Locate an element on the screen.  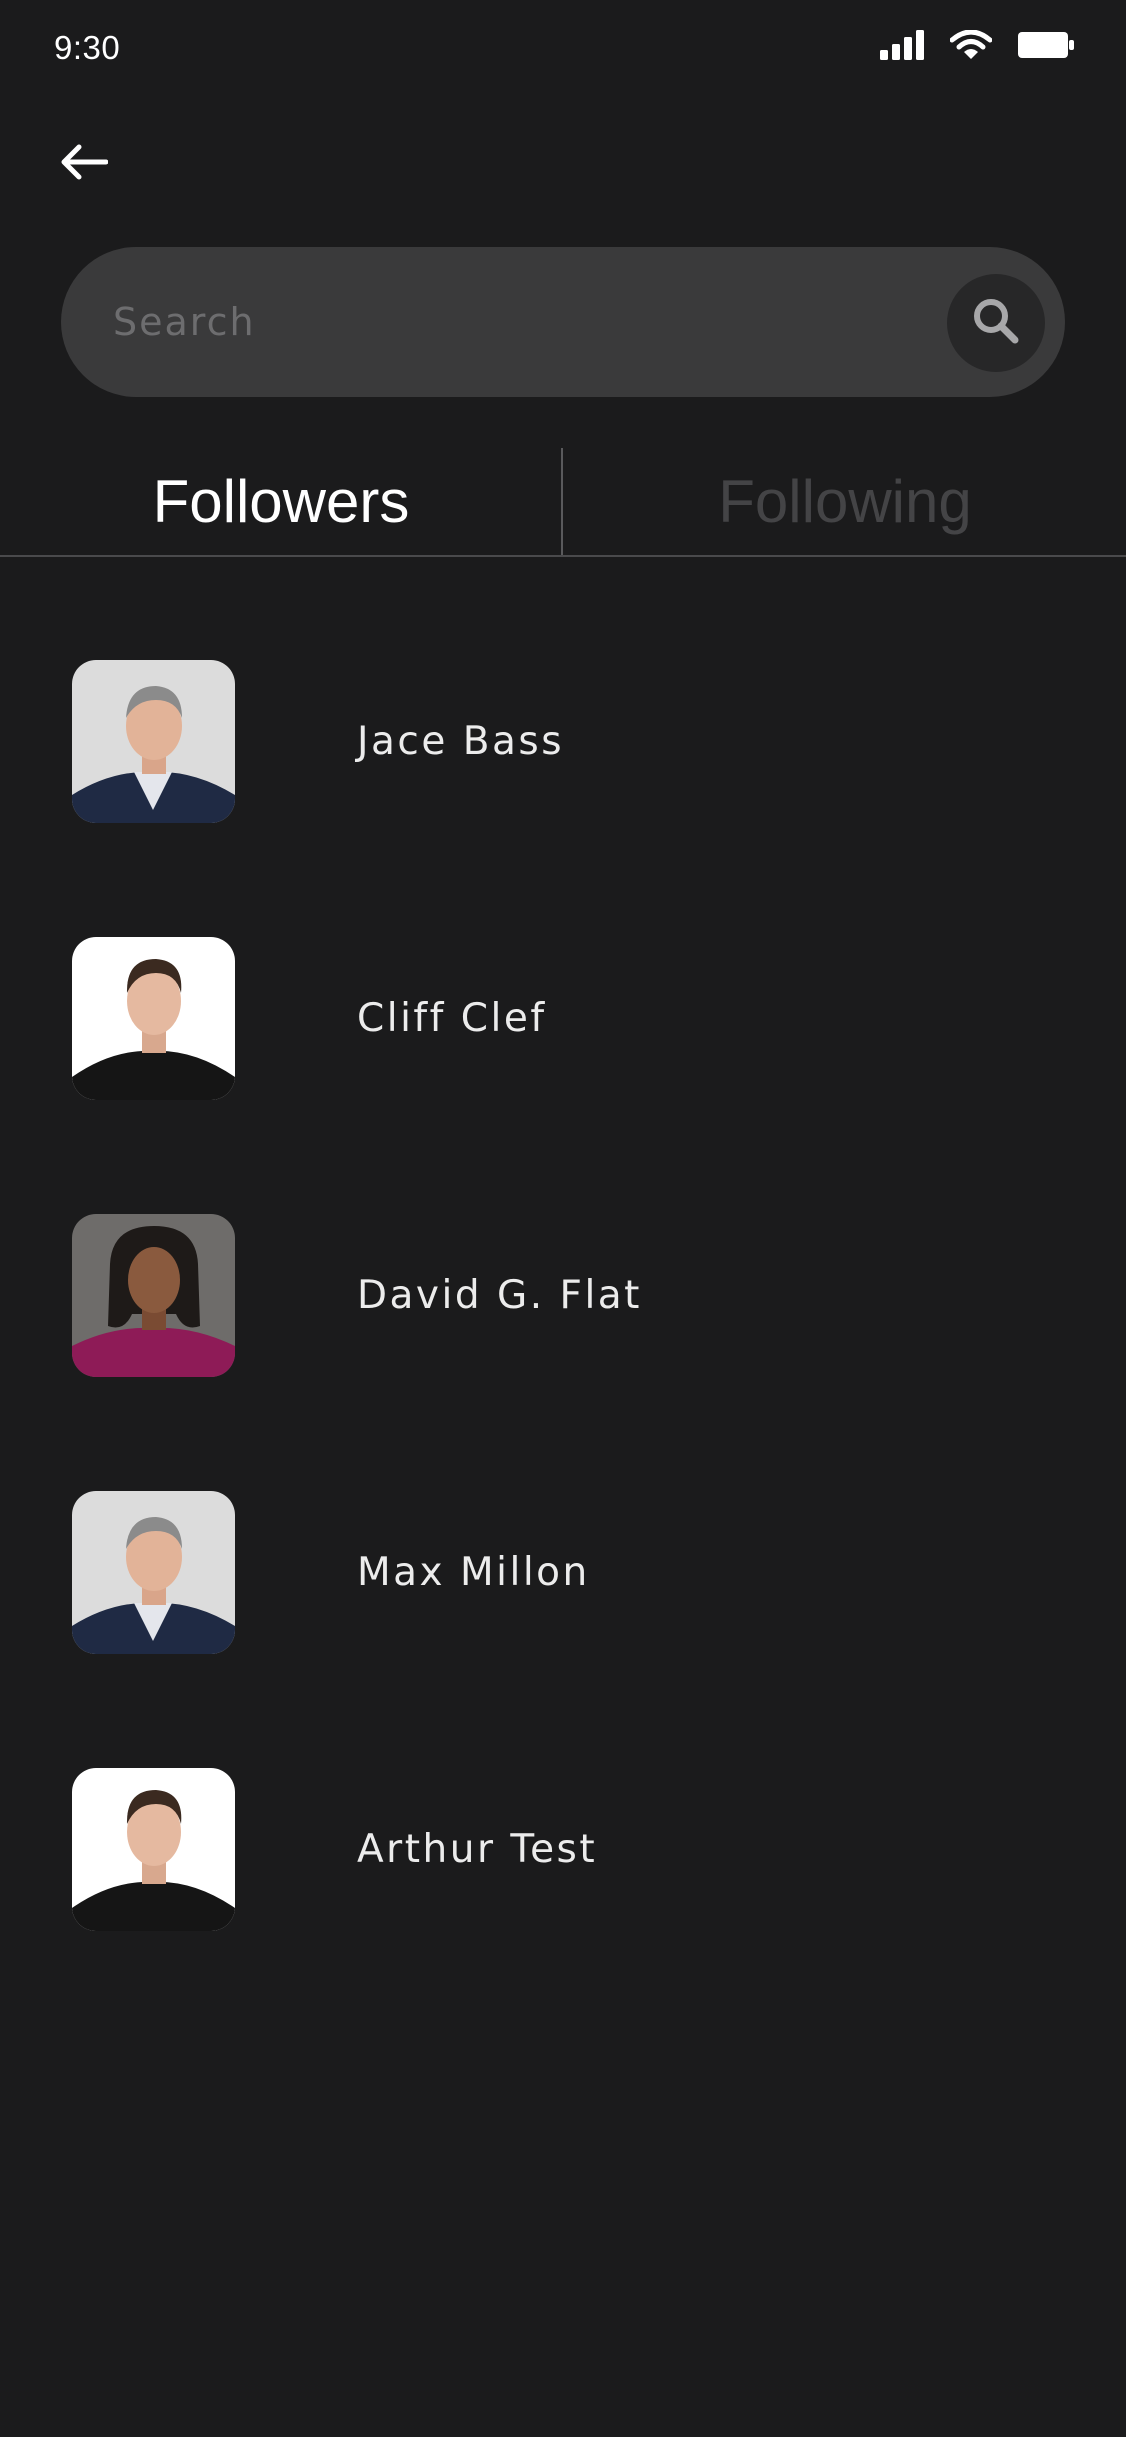
arrow-left-icon is located at coordinates (84, 164).